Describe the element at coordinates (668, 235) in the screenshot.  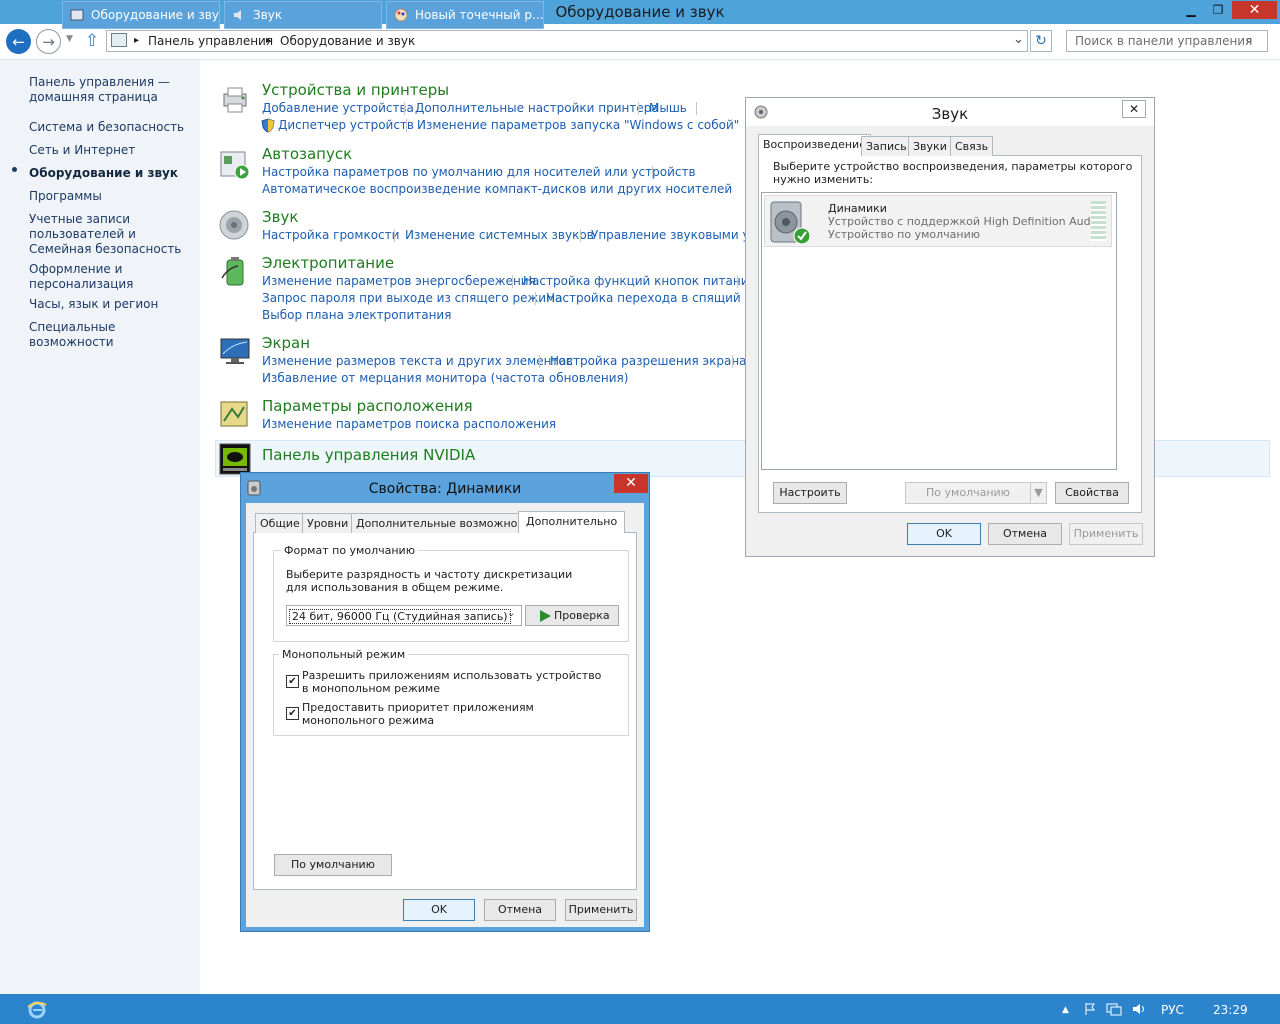
I see `link-manage-audio-devices: Управление звуковыми устр` at that location.